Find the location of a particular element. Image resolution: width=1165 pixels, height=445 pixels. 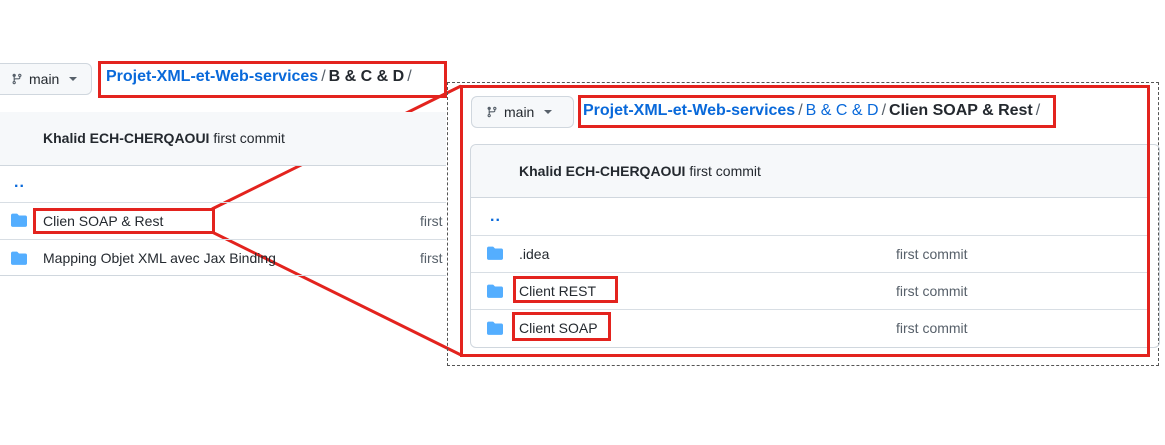

parent-directory-link: .. is located at coordinates (19, 183).